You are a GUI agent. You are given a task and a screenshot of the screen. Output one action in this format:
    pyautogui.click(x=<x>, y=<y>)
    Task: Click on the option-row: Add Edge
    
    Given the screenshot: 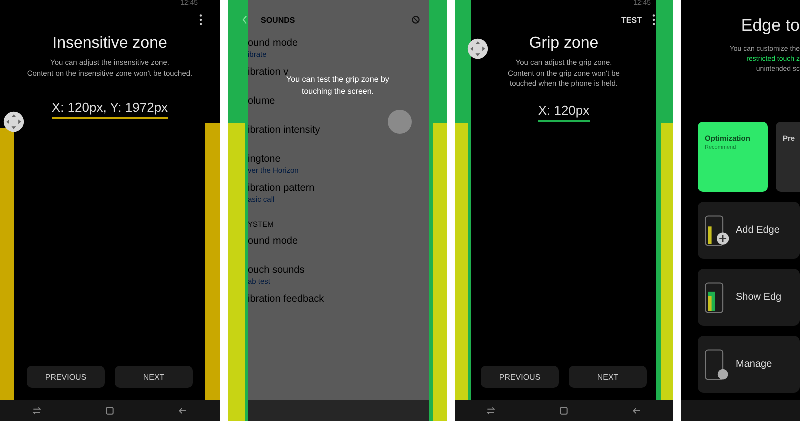 What is the action you would take?
    pyautogui.click(x=749, y=230)
    